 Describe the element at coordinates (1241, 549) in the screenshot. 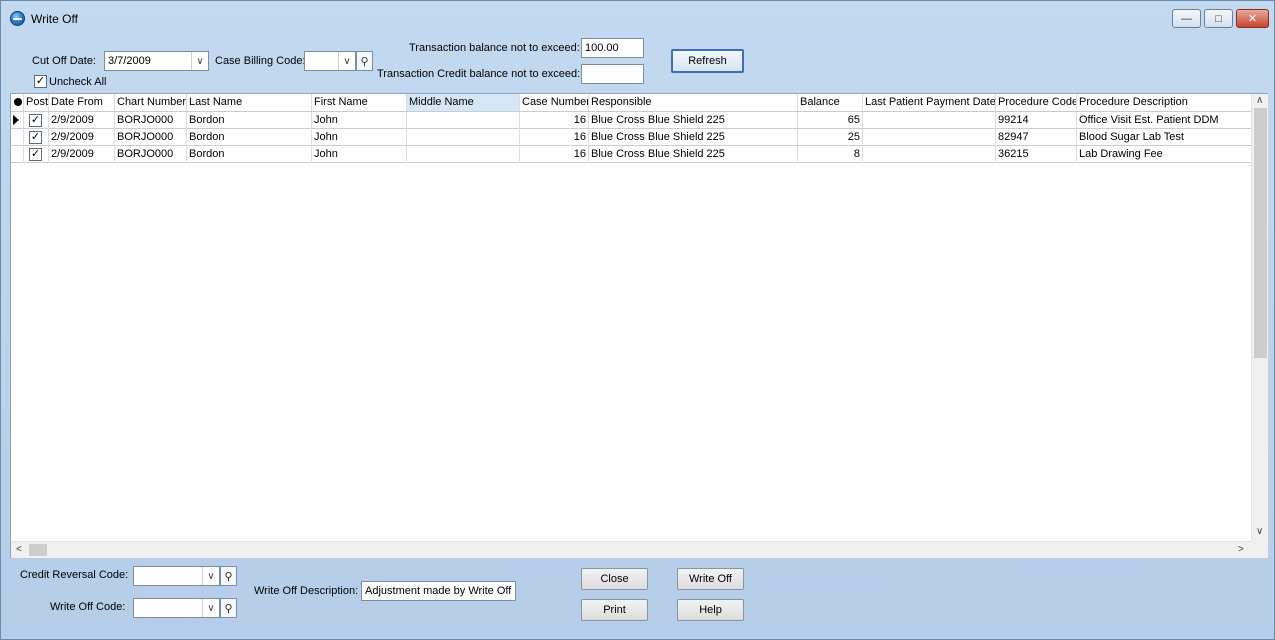

I see `scroll-right-icon: >` at that location.